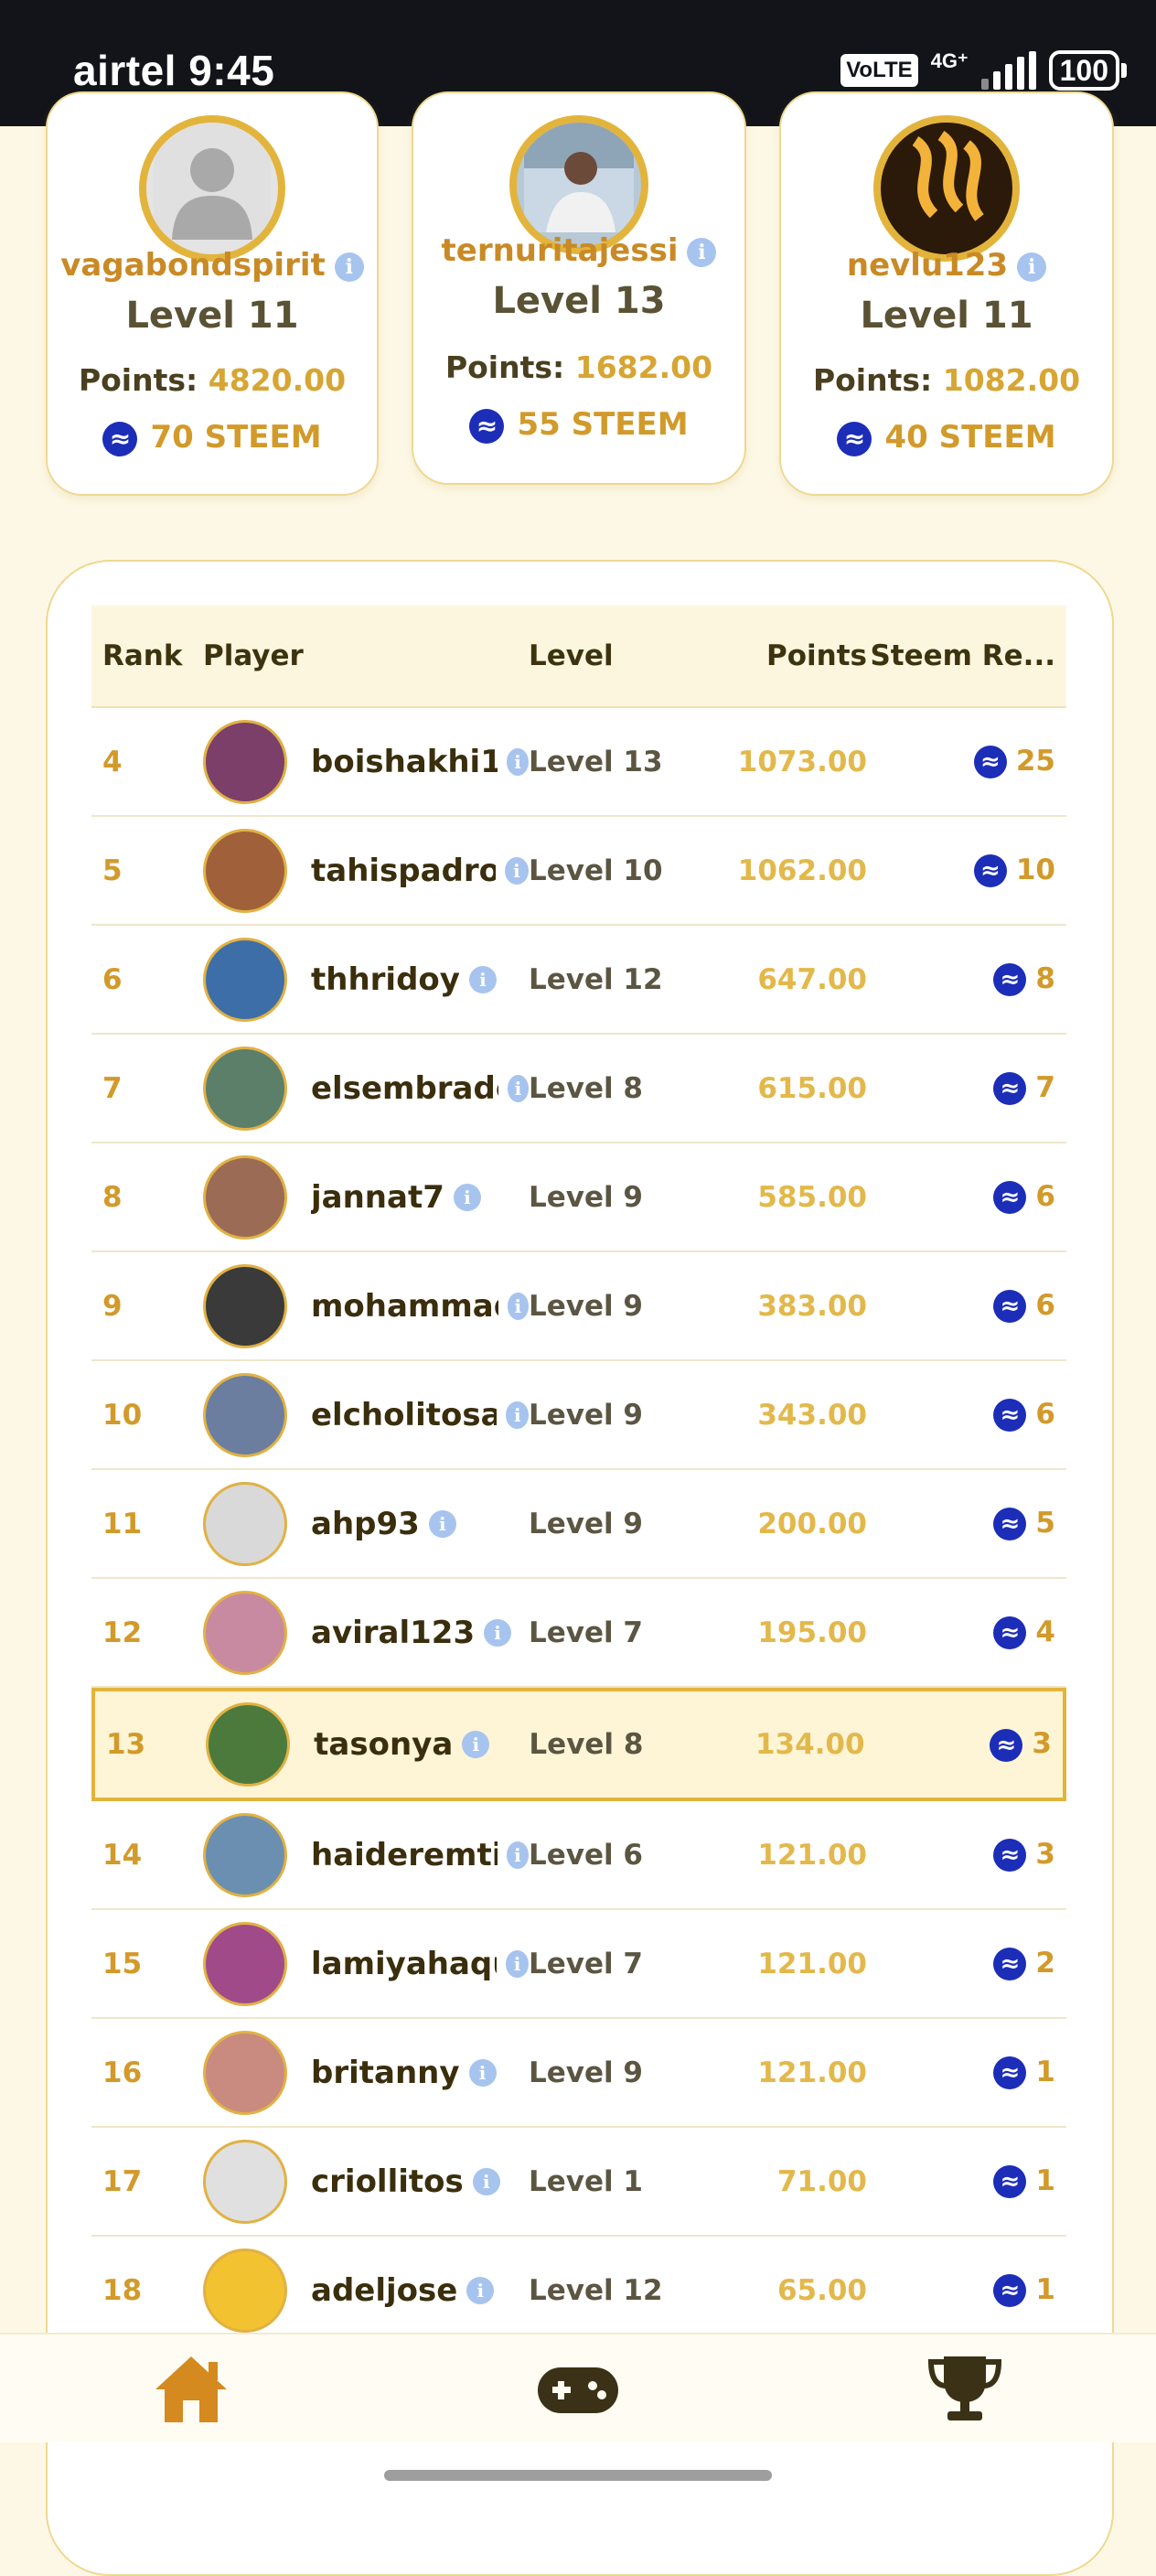 Image resolution: width=1156 pixels, height=2576 pixels. Describe the element at coordinates (1035, 870) in the screenshot. I see `reward-value: 10` at that location.